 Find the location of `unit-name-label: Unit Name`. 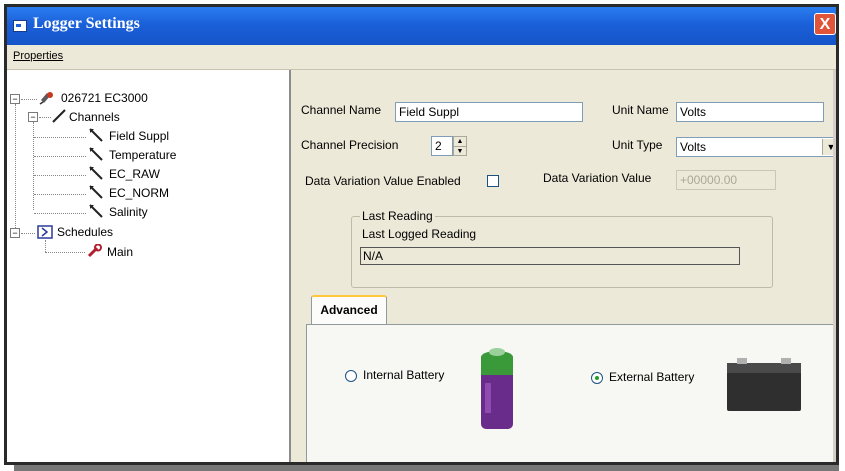

unit-name-label: Unit Name is located at coordinates (640, 110).